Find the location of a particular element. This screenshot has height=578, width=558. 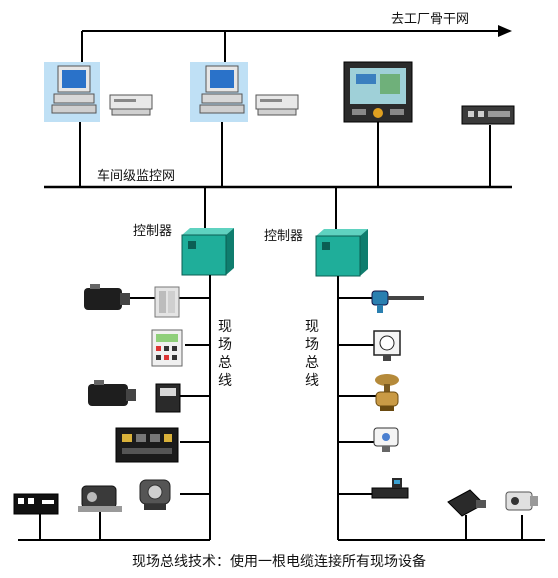

flow-meter-icon is located at coordinates (390, 488).